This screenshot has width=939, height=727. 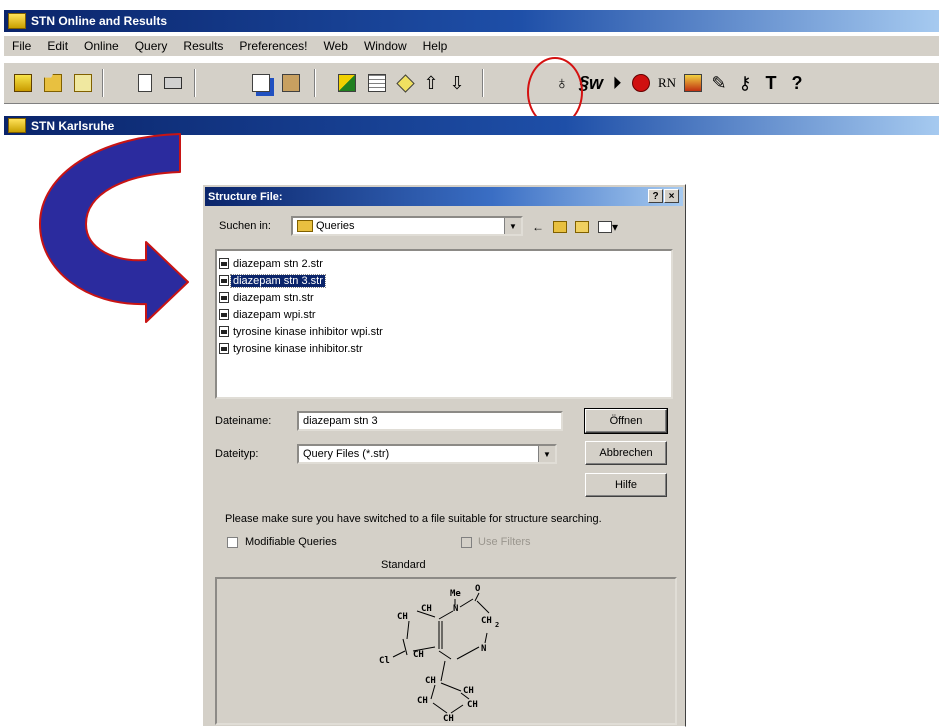 What do you see at coordinates (273, 297) in the screenshot?
I see `file-name: diazepam stn.str` at bounding box center [273, 297].